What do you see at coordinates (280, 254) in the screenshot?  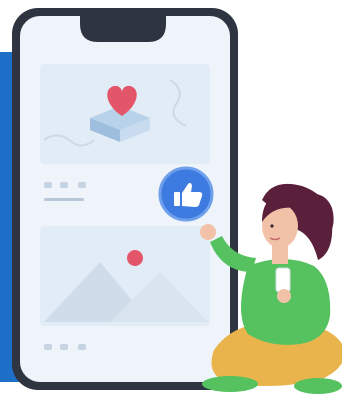 I see `neck` at bounding box center [280, 254].